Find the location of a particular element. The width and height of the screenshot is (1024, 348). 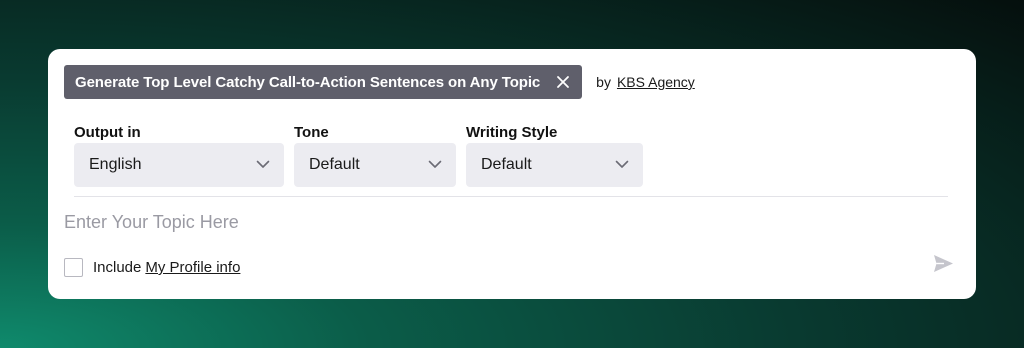

tone-label: Tone is located at coordinates (311, 132).